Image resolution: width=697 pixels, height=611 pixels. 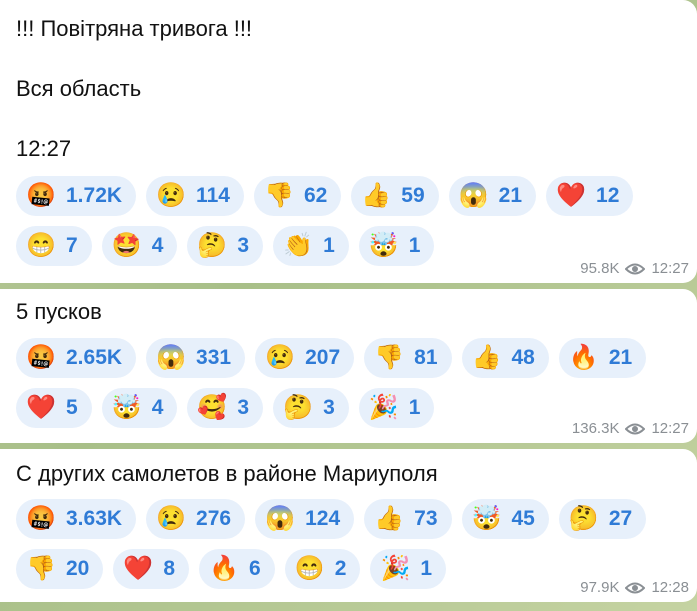 What do you see at coordinates (297, 196) in the screenshot?
I see `reaction-pill: 👎 62` at bounding box center [297, 196].